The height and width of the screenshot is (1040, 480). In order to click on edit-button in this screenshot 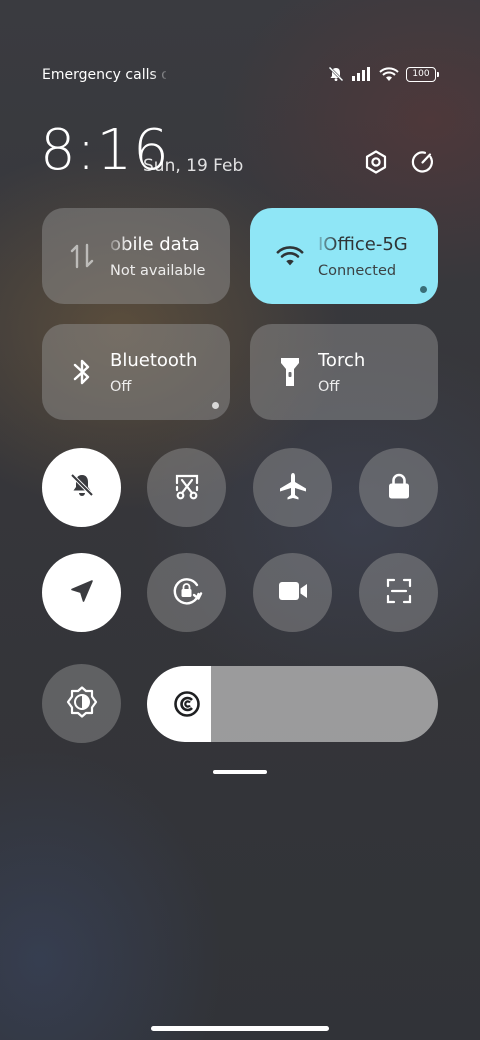, I will do `click(423, 164)`.